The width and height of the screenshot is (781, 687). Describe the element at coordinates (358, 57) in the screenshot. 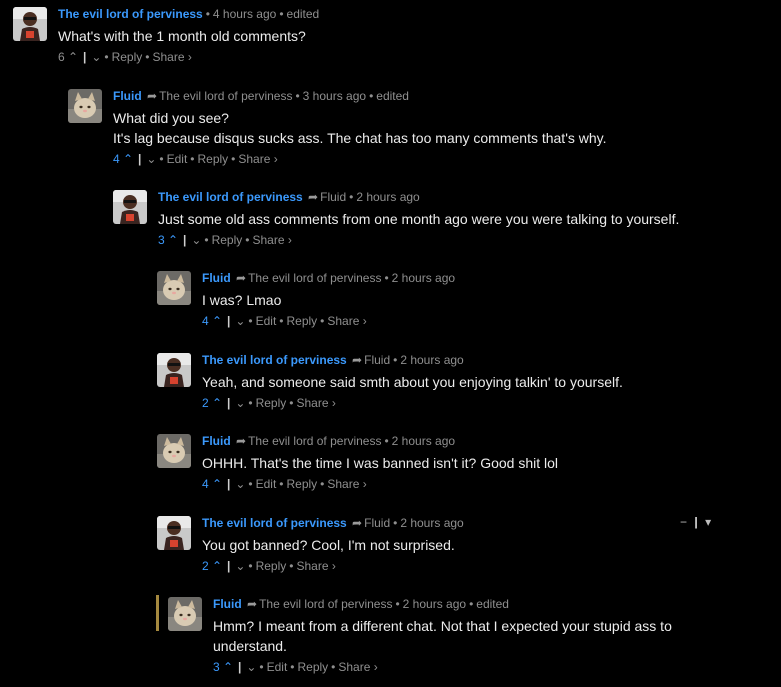

I see `comment-actions: 6 ⌃ | ⌄ • Reply • Share ›` at that location.